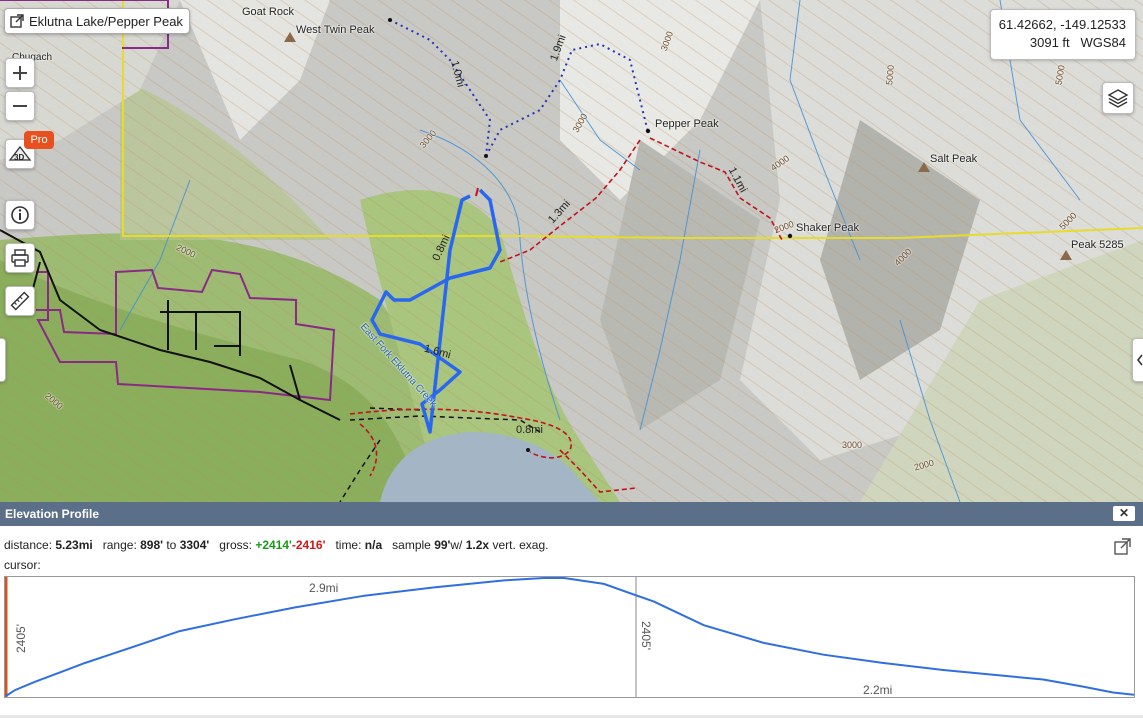  I want to click on profile-start-marker, so click(6, 637).